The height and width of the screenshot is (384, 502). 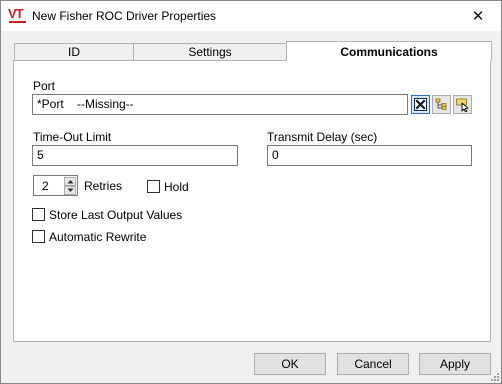 What do you see at coordinates (322, 137) in the screenshot?
I see `transmit-delay-label: Transmit Delay (sec)` at bounding box center [322, 137].